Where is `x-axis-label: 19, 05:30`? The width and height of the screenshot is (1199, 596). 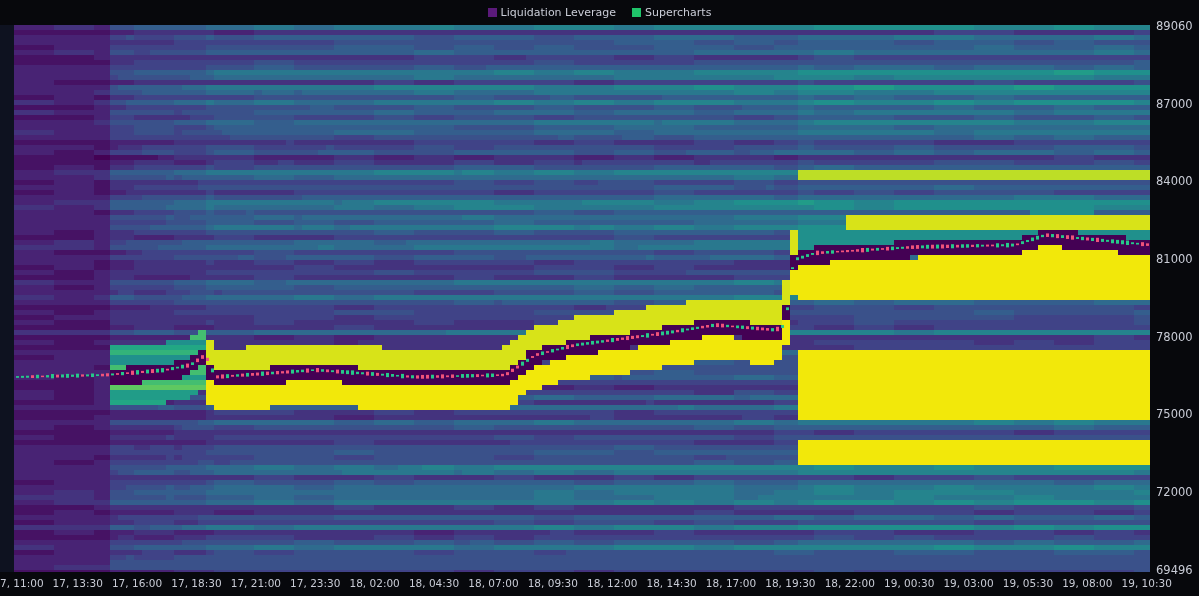 x-axis-label: 19, 05:30 is located at coordinates (1028, 584).